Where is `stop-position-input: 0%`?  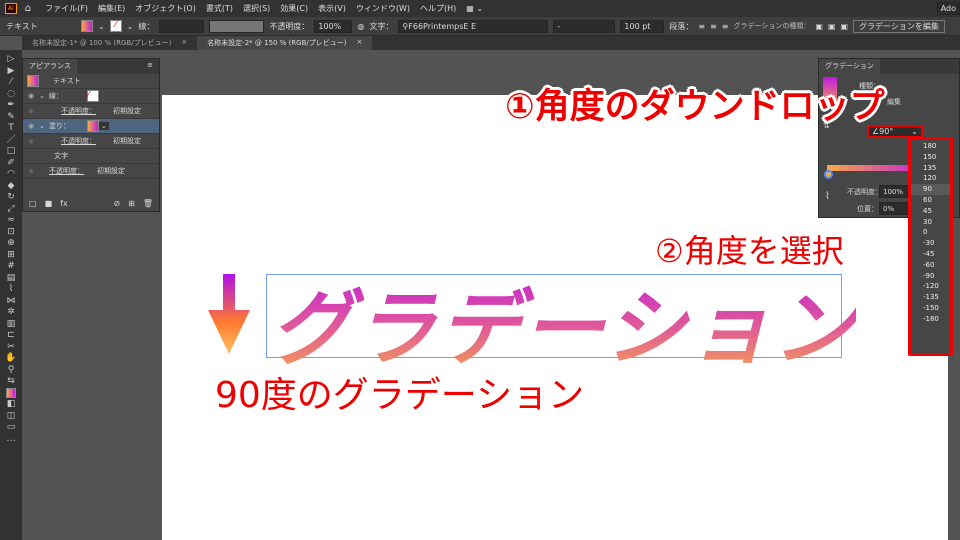
stop-position-input: 0% is located at coordinates (894, 208).